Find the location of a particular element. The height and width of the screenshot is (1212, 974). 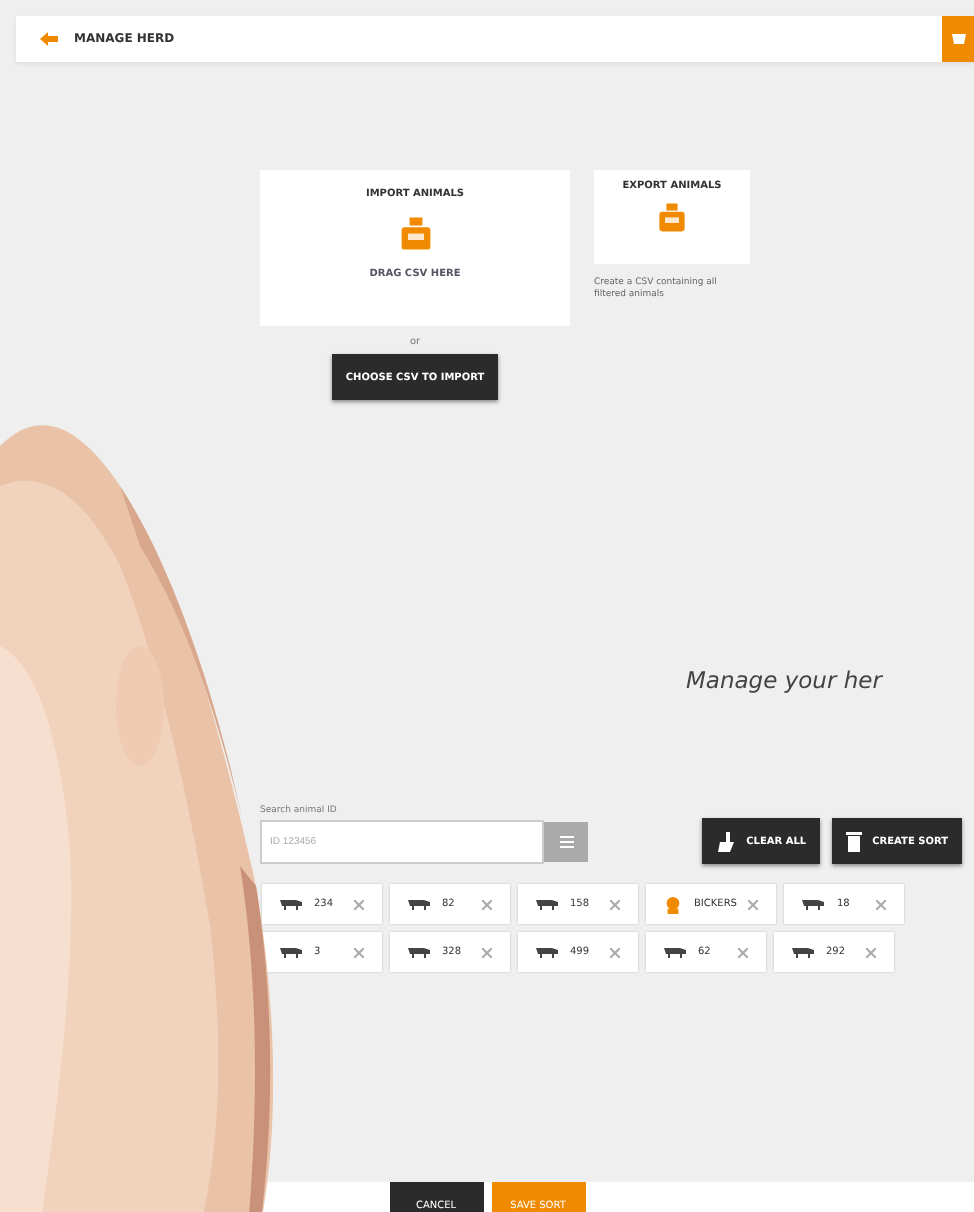

cart-icon is located at coordinates (958, 39).